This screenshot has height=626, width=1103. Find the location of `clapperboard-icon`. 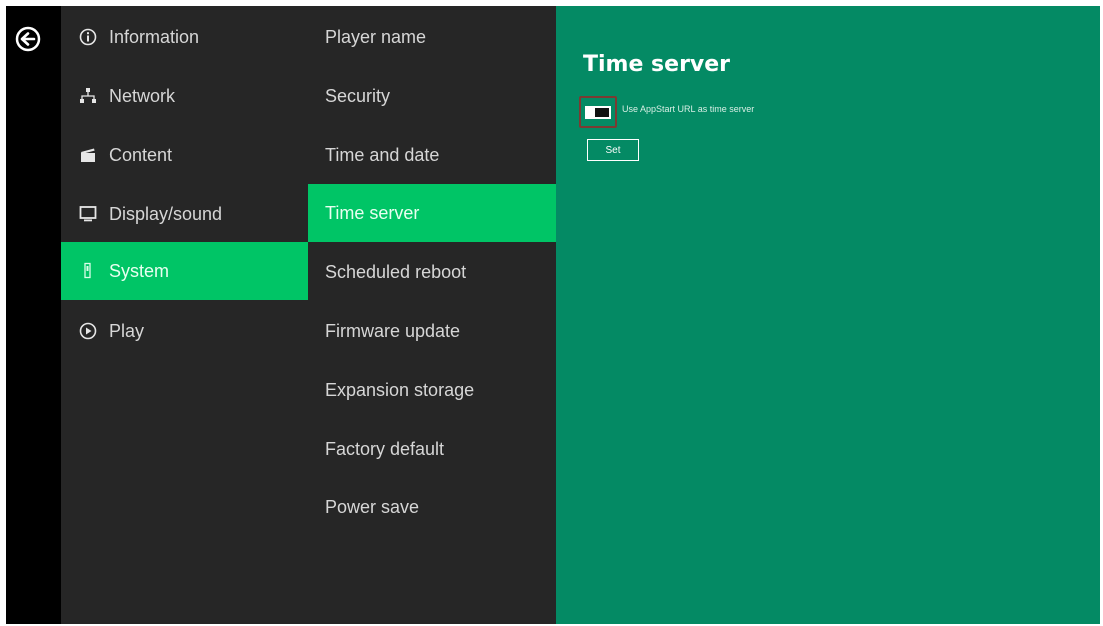

clapperboard-icon is located at coordinates (88, 155).